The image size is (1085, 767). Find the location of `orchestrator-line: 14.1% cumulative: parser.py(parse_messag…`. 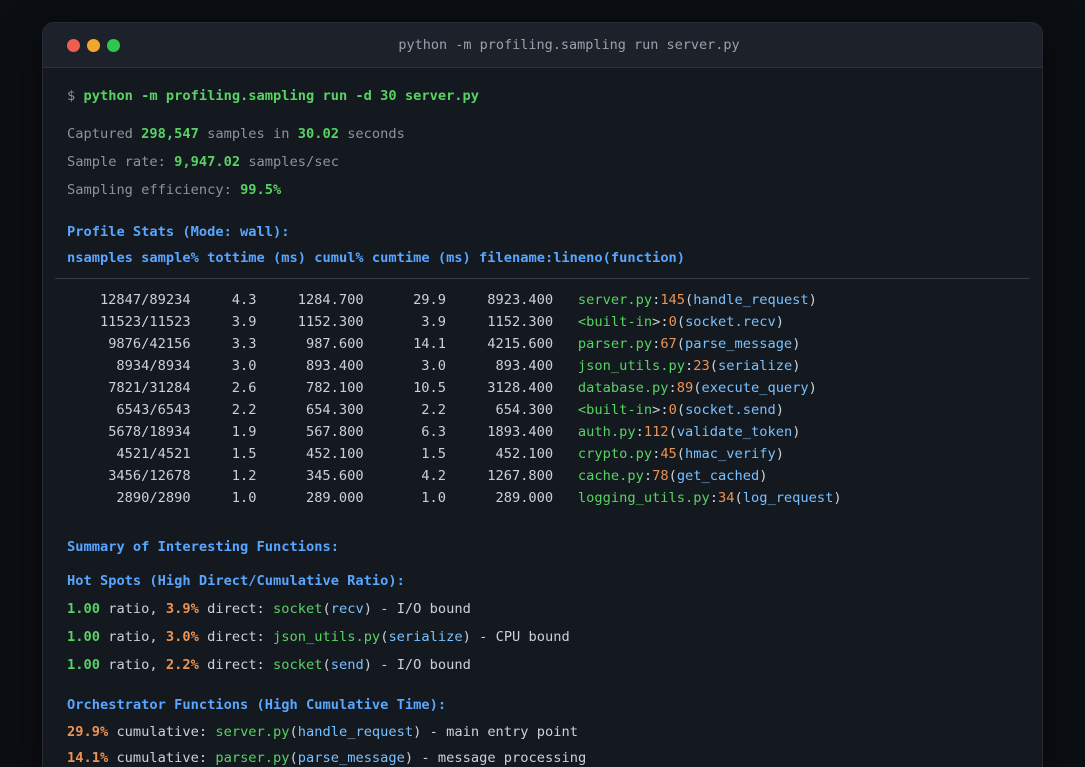

orchestrator-line: 14.1% cumulative: parser.py(parse_messag… is located at coordinates (327, 758).